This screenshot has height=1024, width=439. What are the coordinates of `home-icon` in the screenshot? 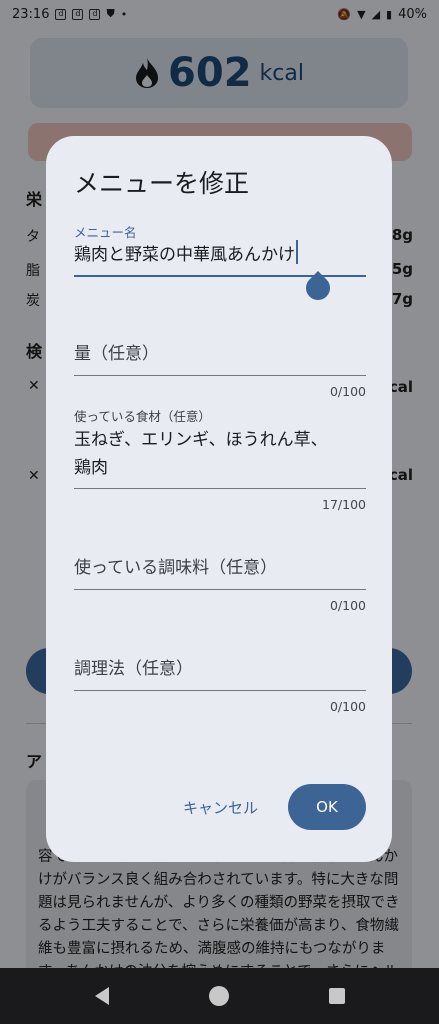 It's located at (218, 996).